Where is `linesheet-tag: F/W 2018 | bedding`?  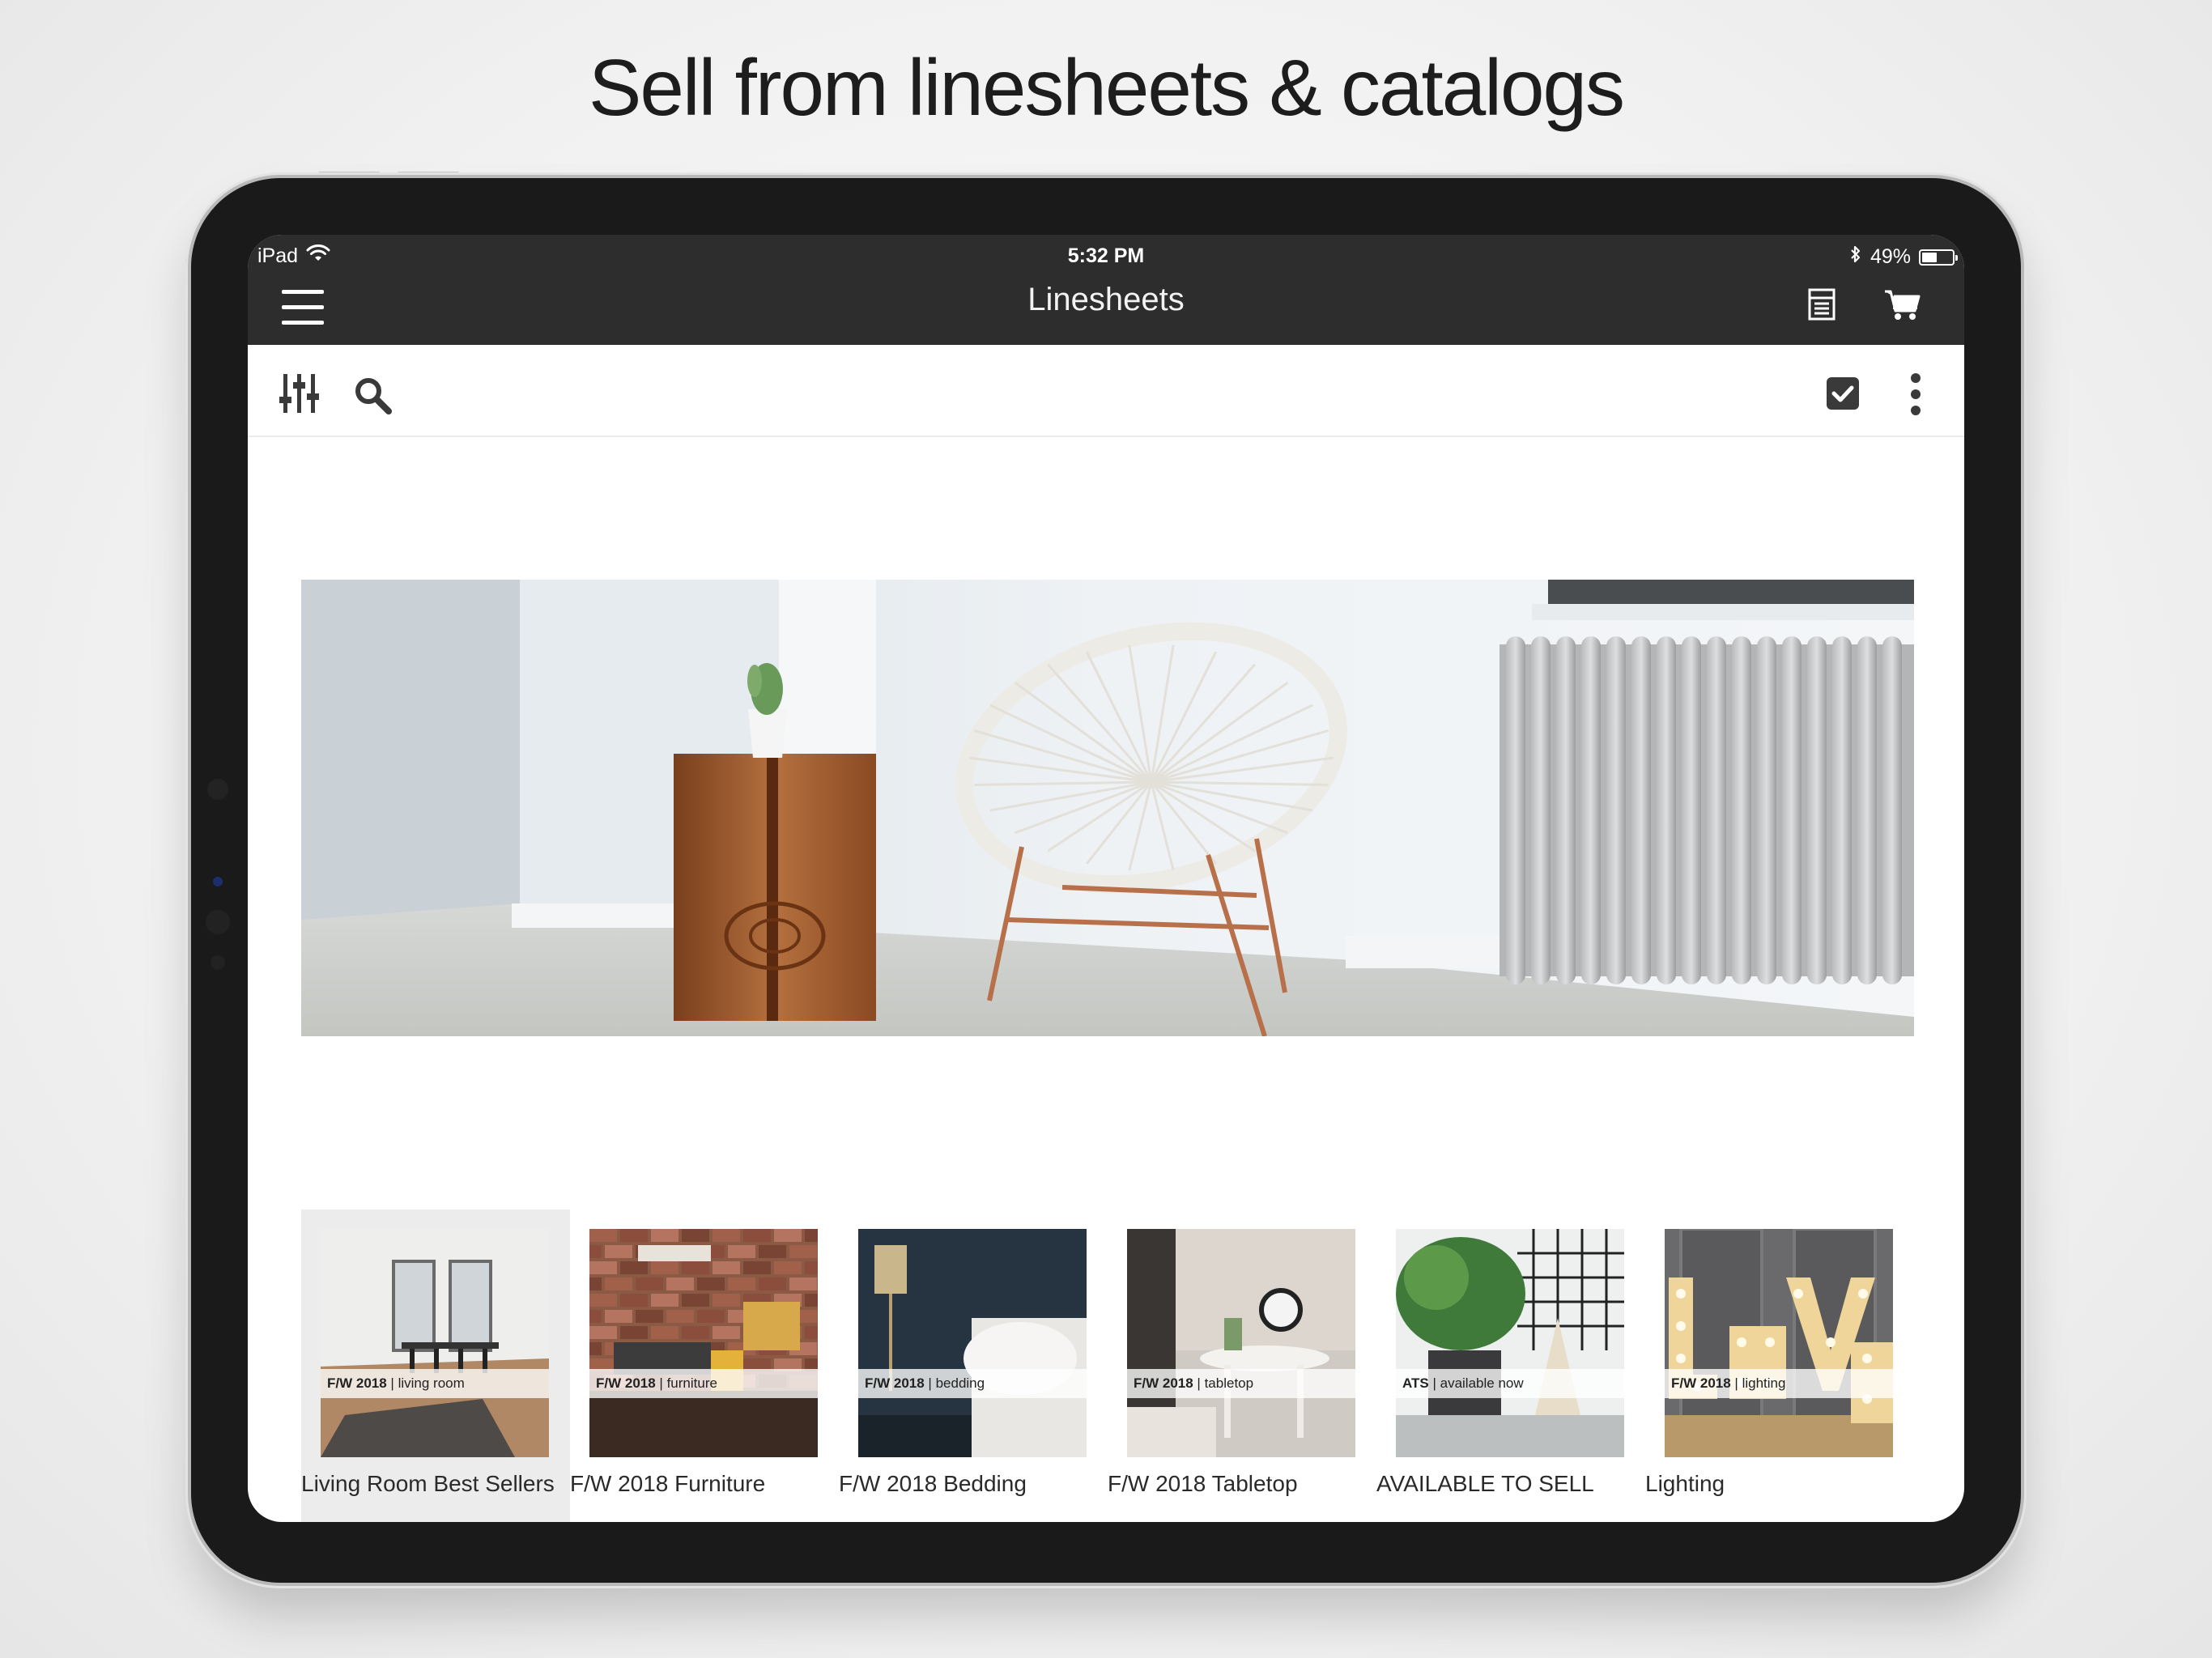
linesheet-tag: F/W 2018 | bedding is located at coordinates (973, 1383).